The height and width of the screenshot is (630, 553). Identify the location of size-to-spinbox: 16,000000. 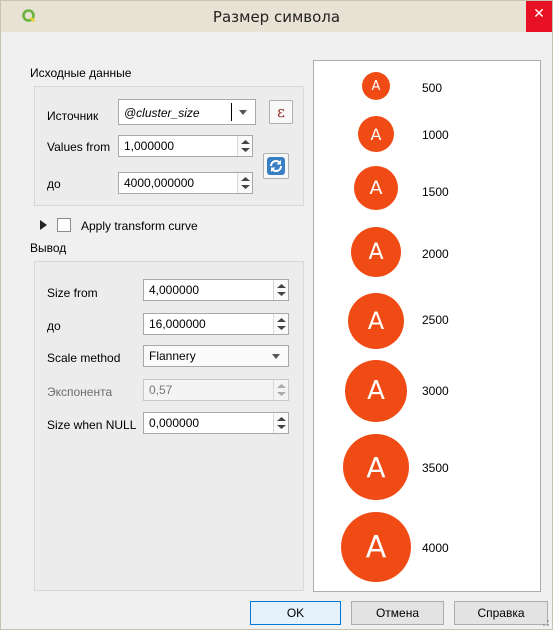
(216, 324).